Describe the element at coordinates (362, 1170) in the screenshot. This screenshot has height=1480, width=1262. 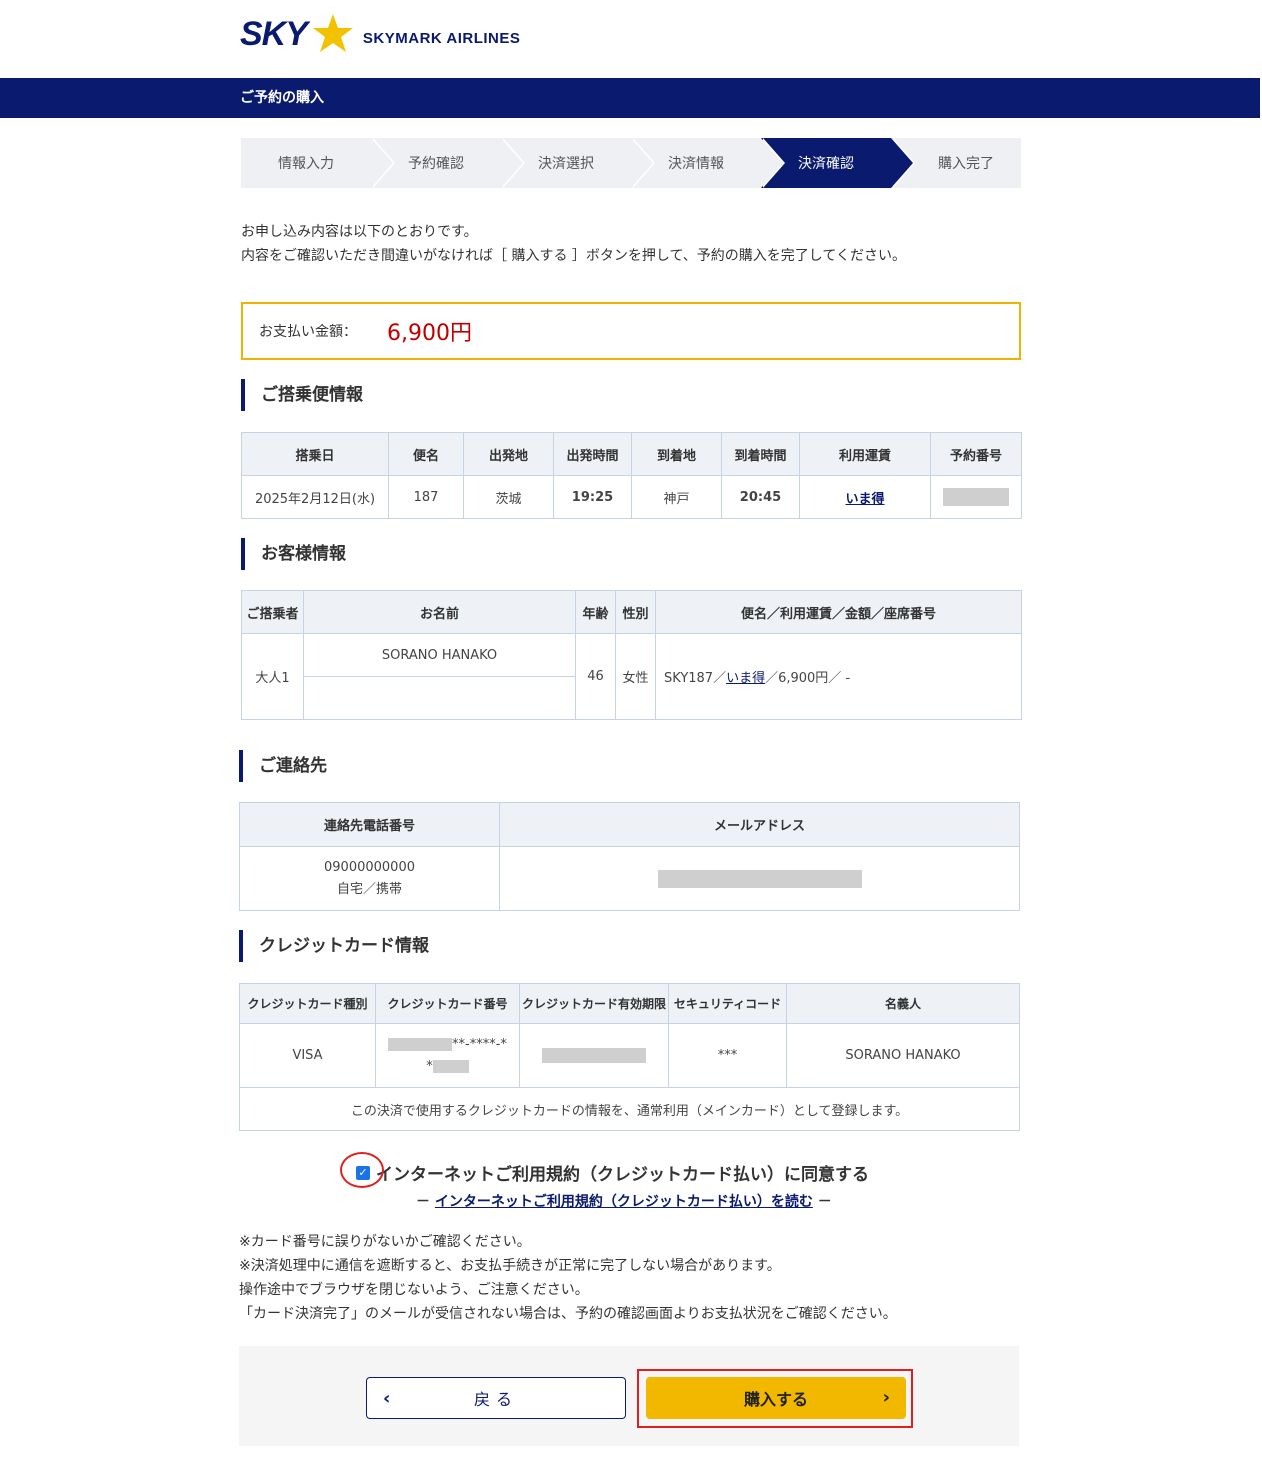
I see `checkbox-highlight-circle` at that location.